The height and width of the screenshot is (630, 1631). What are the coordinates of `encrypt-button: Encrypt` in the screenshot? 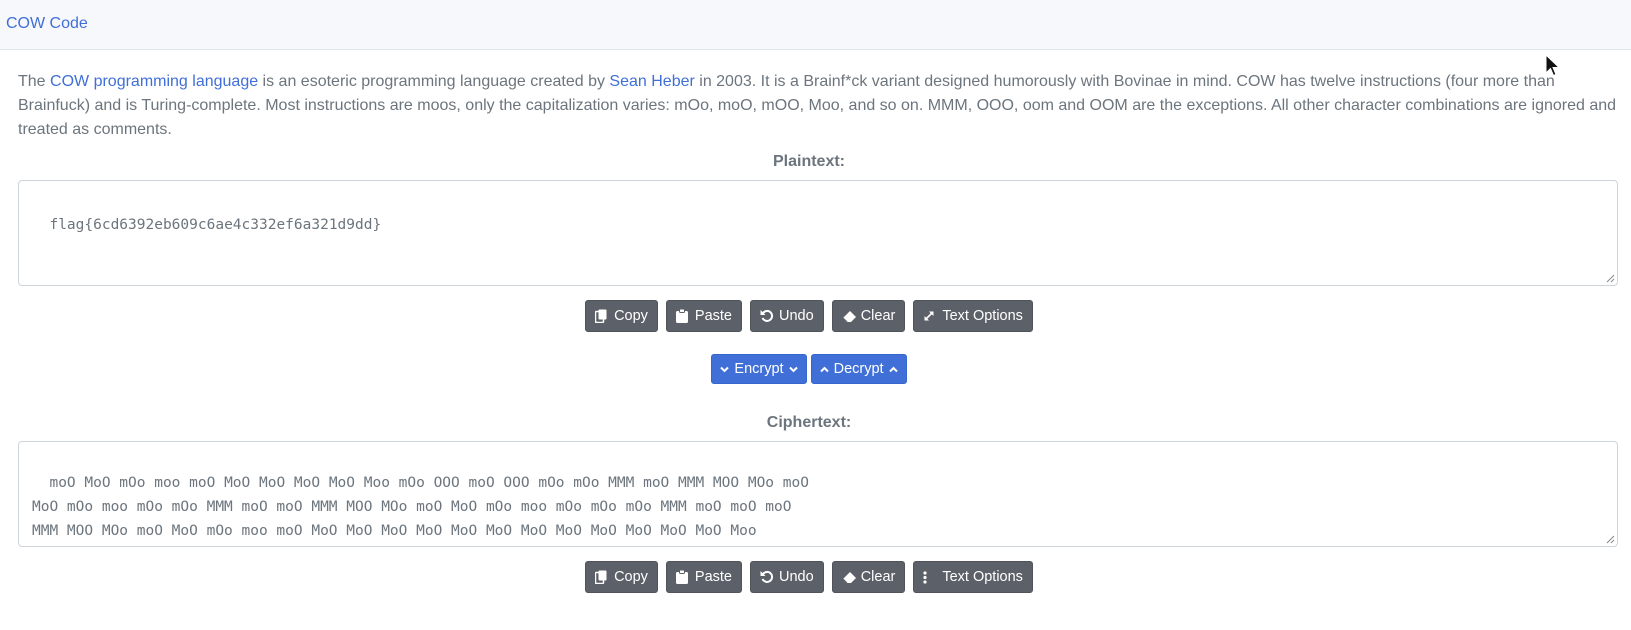 It's located at (759, 369).